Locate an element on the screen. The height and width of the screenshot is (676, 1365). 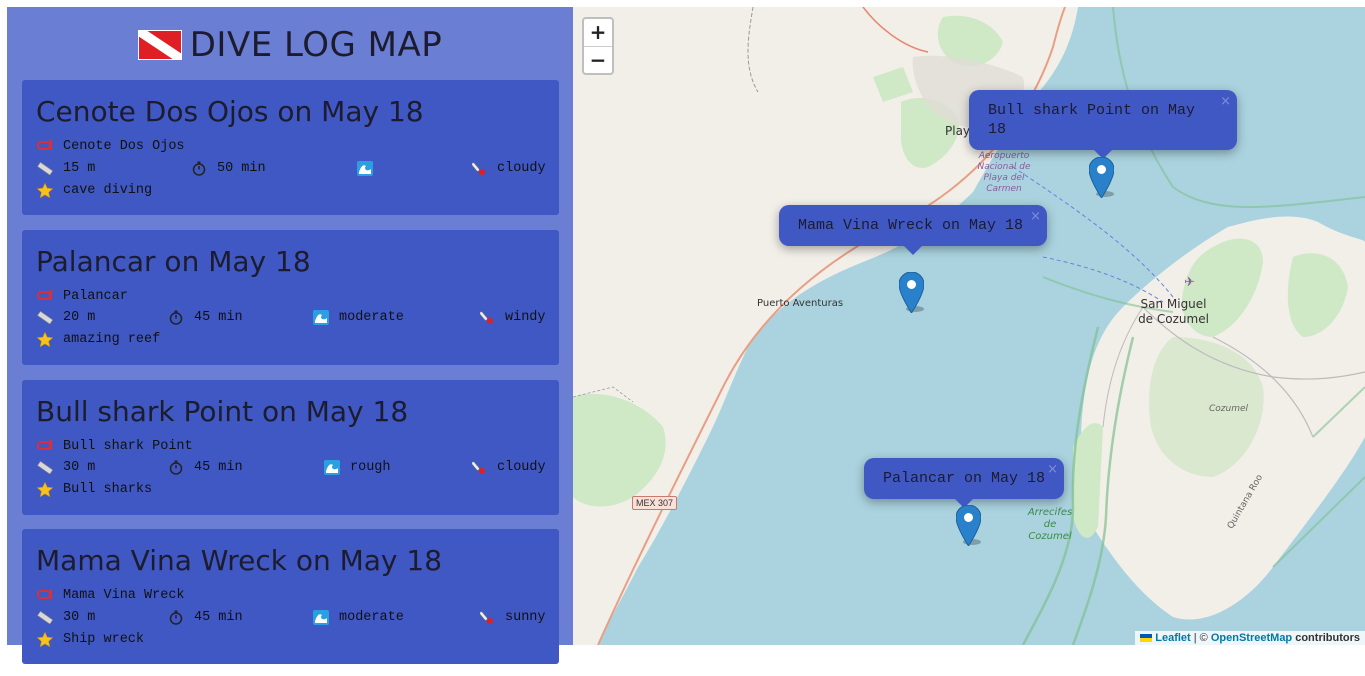
app-header: DIVE LOG MAP is located at coordinates (290, 45).